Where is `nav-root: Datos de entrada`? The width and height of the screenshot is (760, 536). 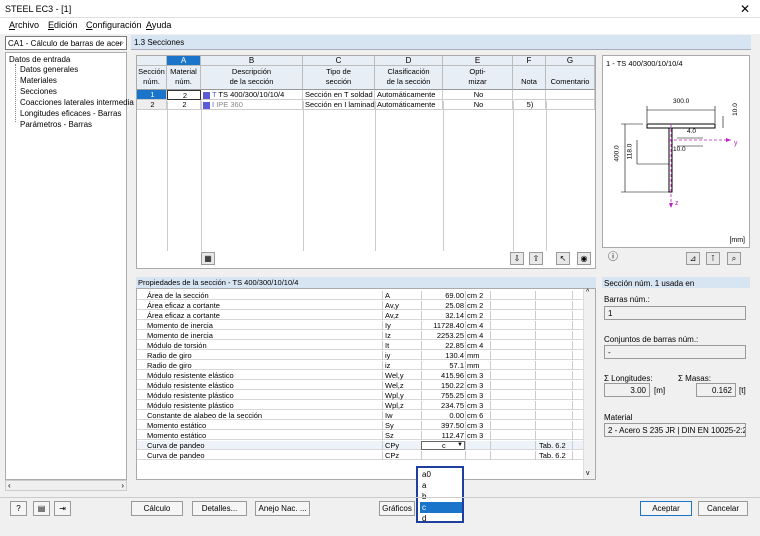 nav-root: Datos de entrada is located at coordinates (39, 59).